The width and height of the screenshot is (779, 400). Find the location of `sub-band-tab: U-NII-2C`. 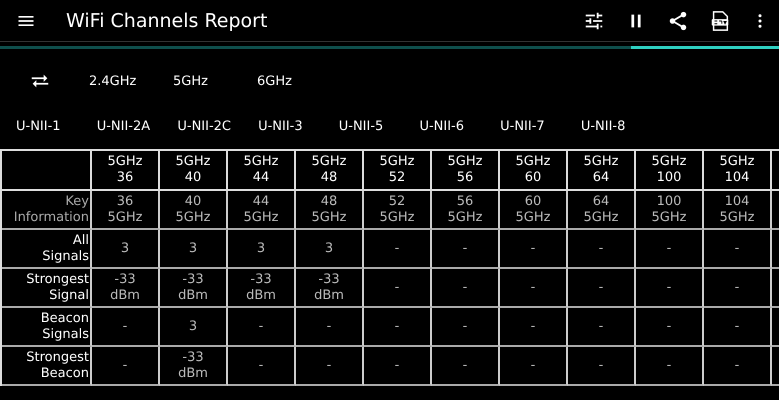

sub-band-tab: U-NII-2C is located at coordinates (217, 126).